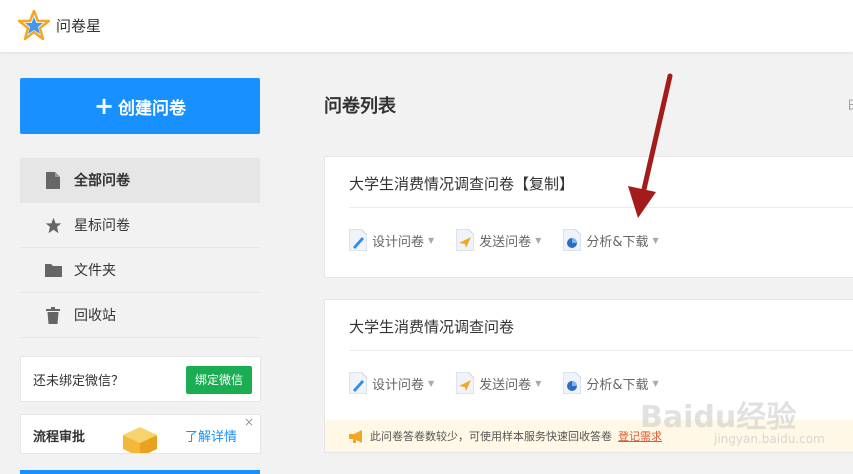 The image size is (853, 474). I want to click on cube-illustration-icon, so click(140, 440).